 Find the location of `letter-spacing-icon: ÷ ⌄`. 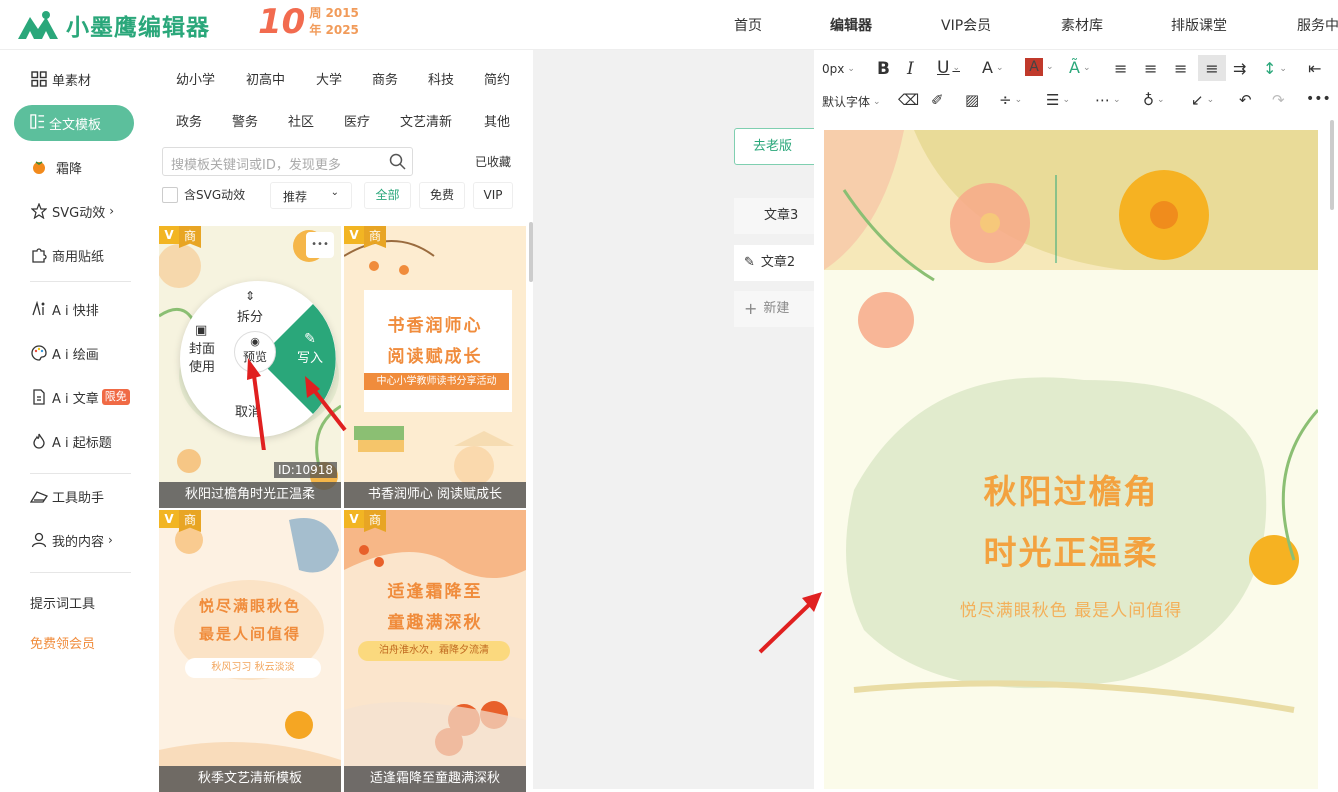

letter-spacing-icon: ÷ ⌄ is located at coordinates (1010, 100).